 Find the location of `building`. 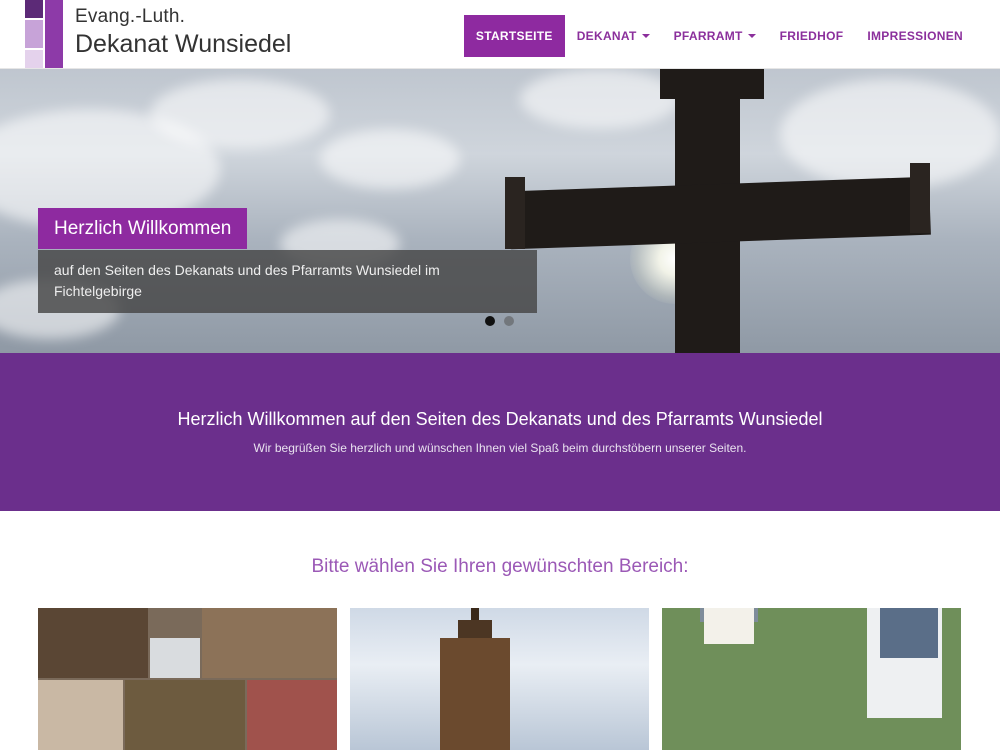

building is located at coordinates (729, 626).